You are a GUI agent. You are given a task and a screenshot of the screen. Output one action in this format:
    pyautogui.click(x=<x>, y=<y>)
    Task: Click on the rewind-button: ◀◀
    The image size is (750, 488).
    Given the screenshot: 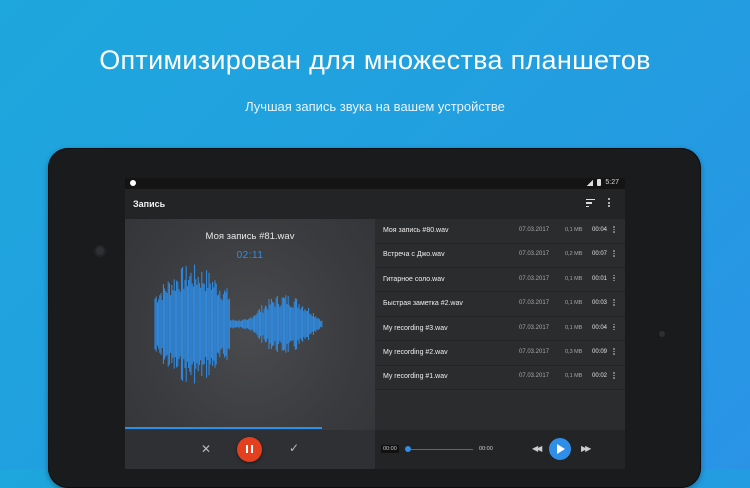 What is the action you would take?
    pyautogui.click(x=537, y=448)
    